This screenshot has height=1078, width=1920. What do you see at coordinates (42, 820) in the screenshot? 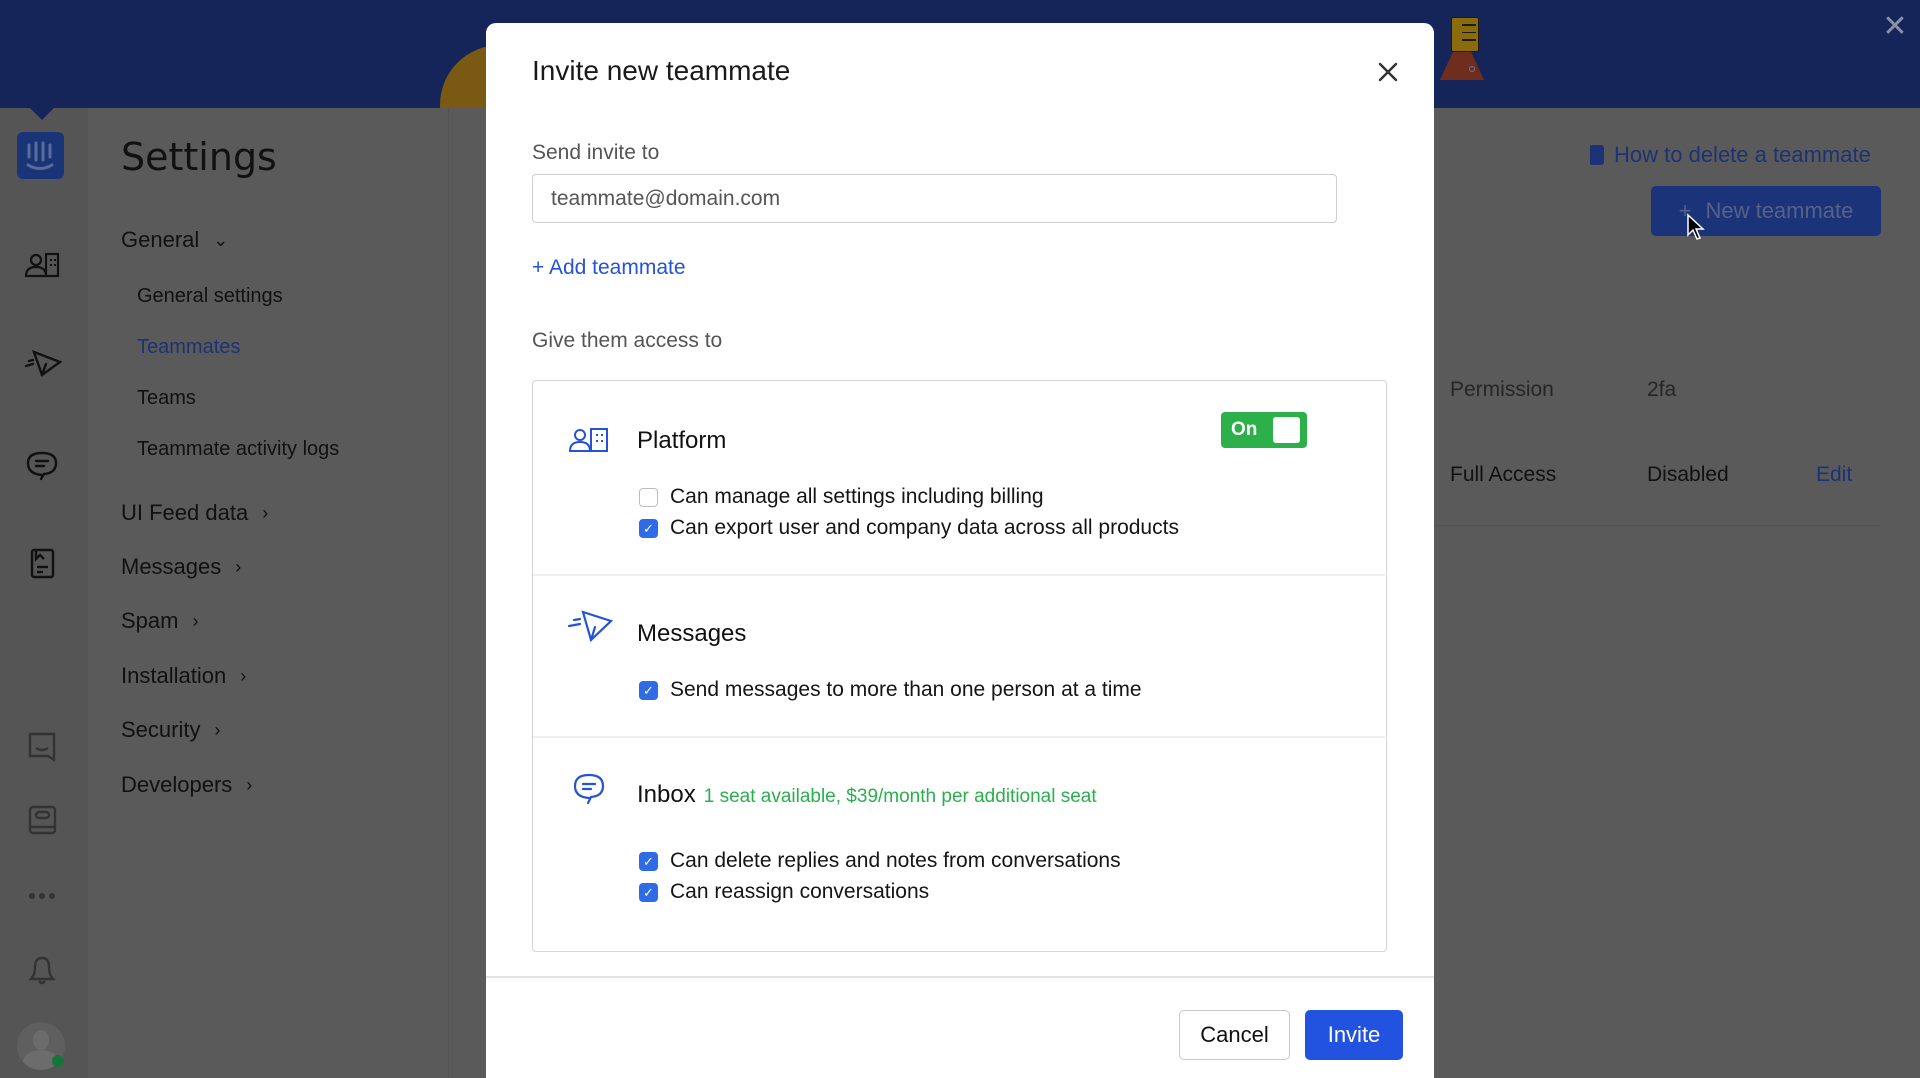
I see `knowledge-base-icon` at bounding box center [42, 820].